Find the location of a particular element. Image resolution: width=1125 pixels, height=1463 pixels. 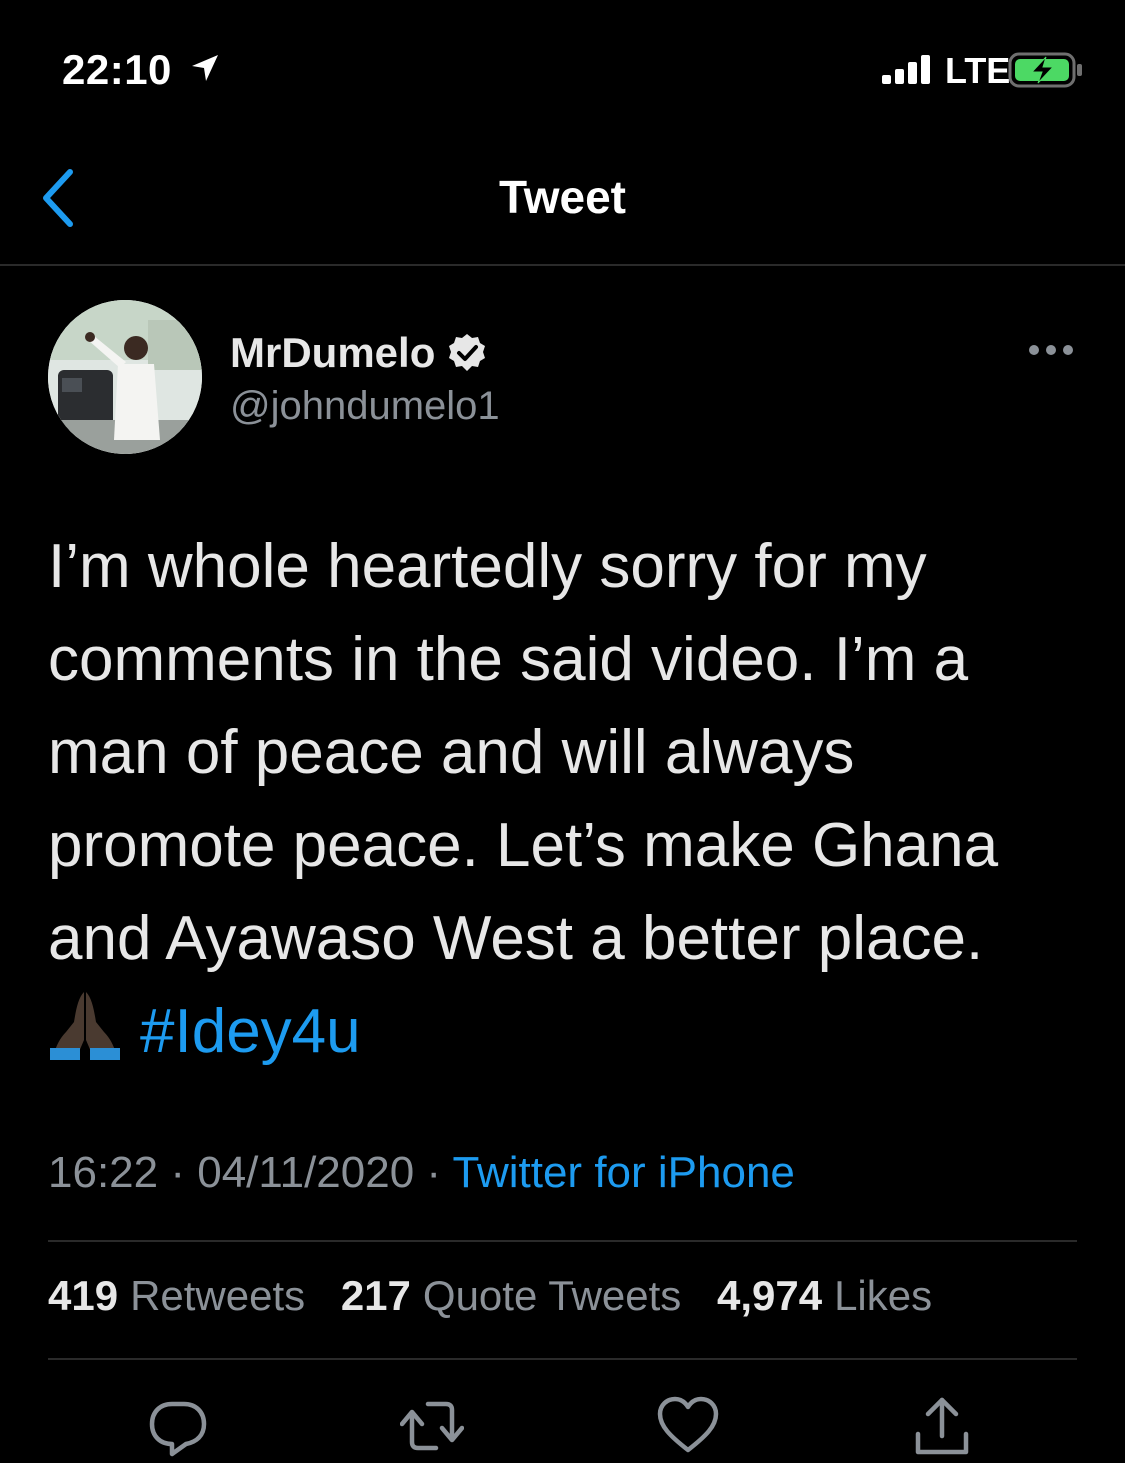

quote-tweets-count: 217 is located at coordinates (375, 1295).